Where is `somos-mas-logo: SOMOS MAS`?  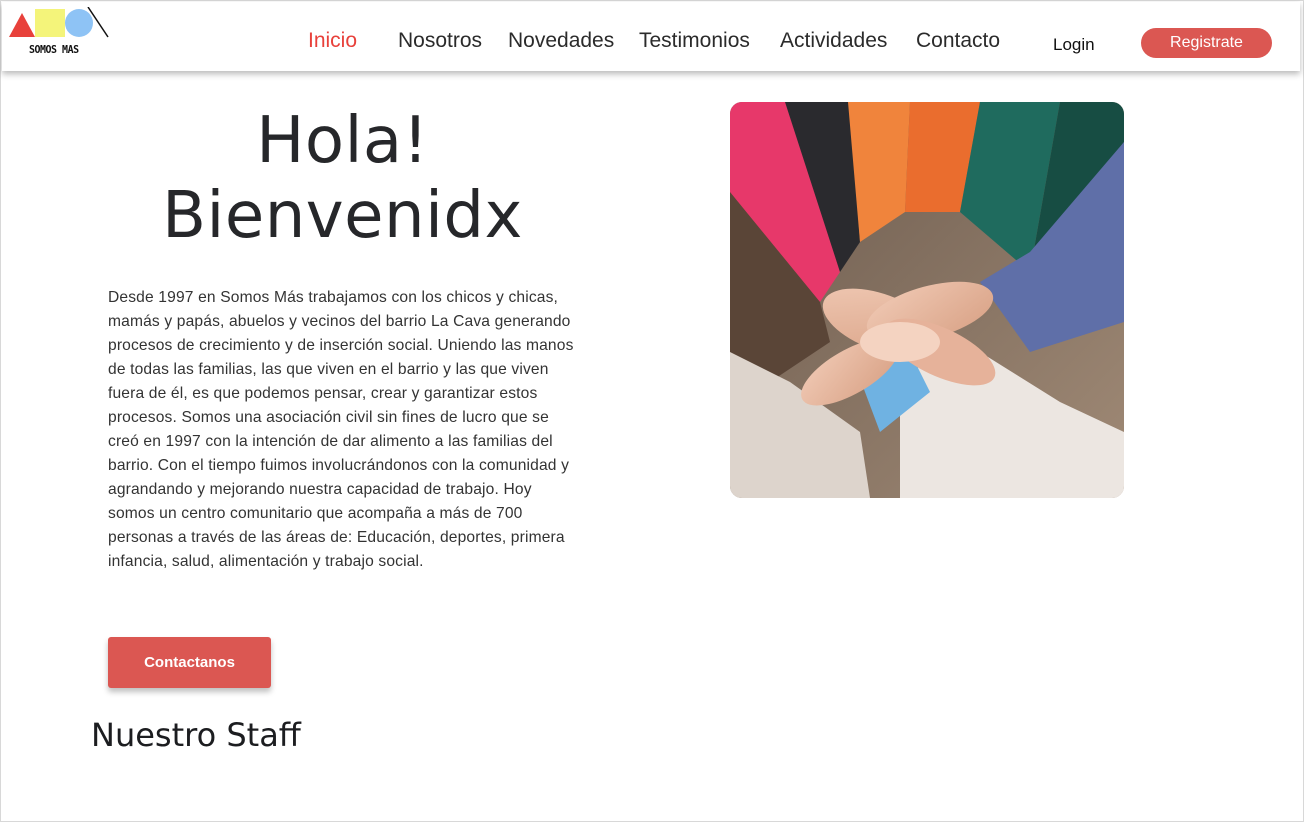 somos-mas-logo: SOMOS MAS is located at coordinates (59, 31).